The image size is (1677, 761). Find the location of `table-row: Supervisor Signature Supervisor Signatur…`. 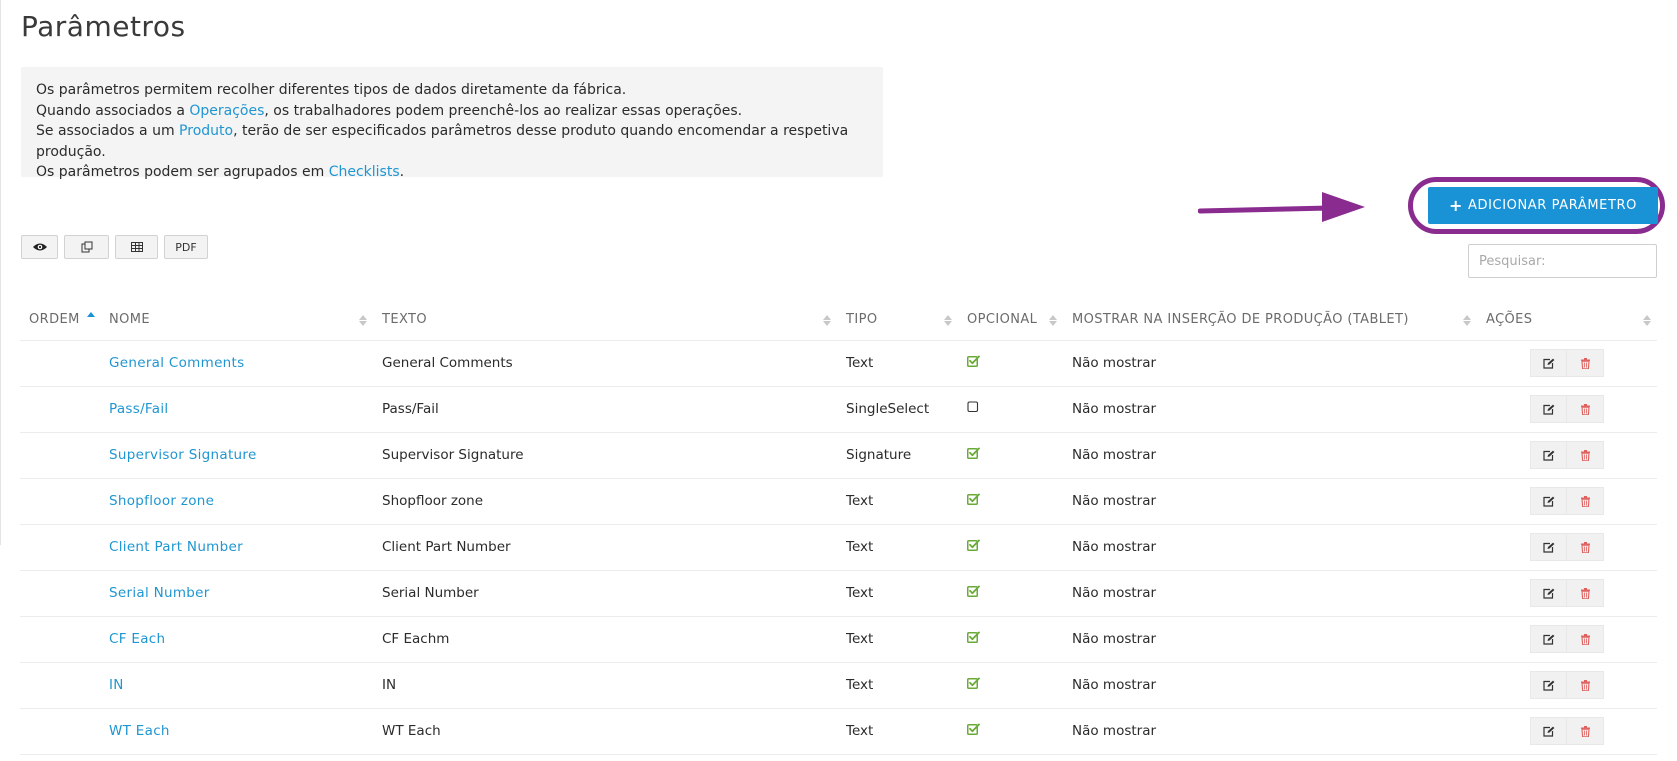

table-row: Supervisor Signature Supervisor Signatur… is located at coordinates (838, 455).